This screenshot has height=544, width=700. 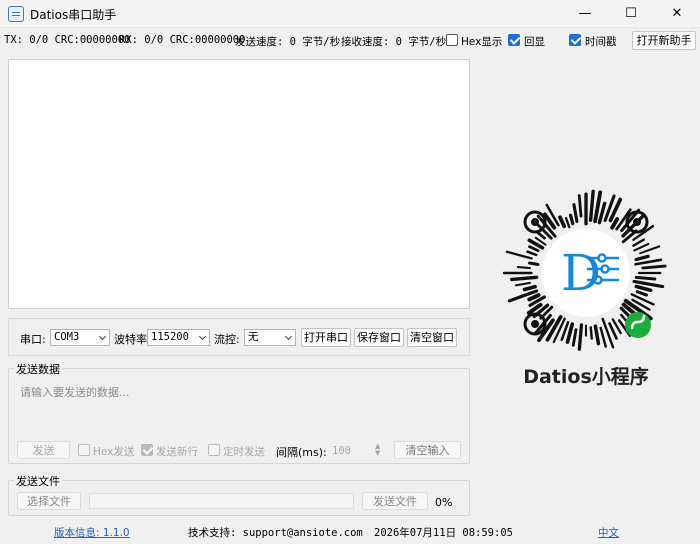 I want to click on window-title: Datios串口助手, so click(x=73, y=15).